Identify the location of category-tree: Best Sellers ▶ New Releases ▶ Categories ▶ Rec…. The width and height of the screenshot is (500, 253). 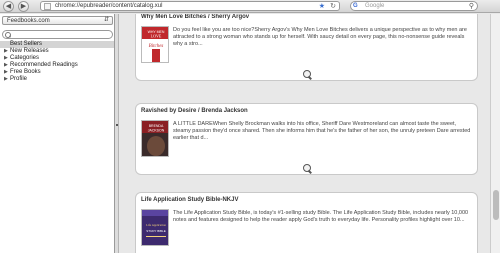
(57, 62).